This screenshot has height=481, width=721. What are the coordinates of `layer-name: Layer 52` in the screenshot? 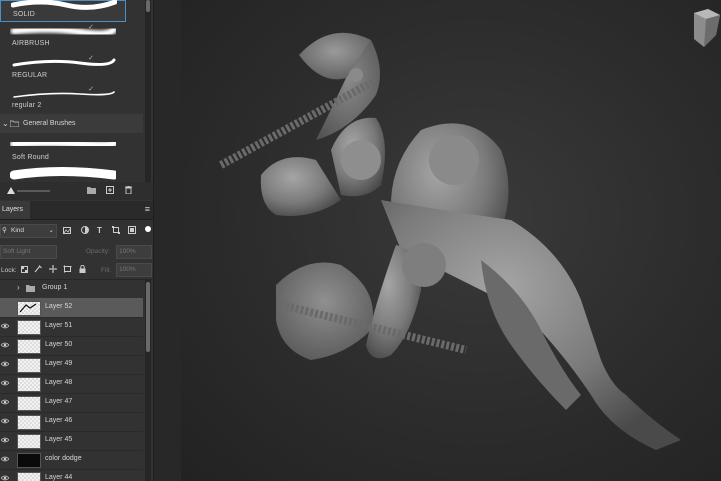 It's located at (59, 306).